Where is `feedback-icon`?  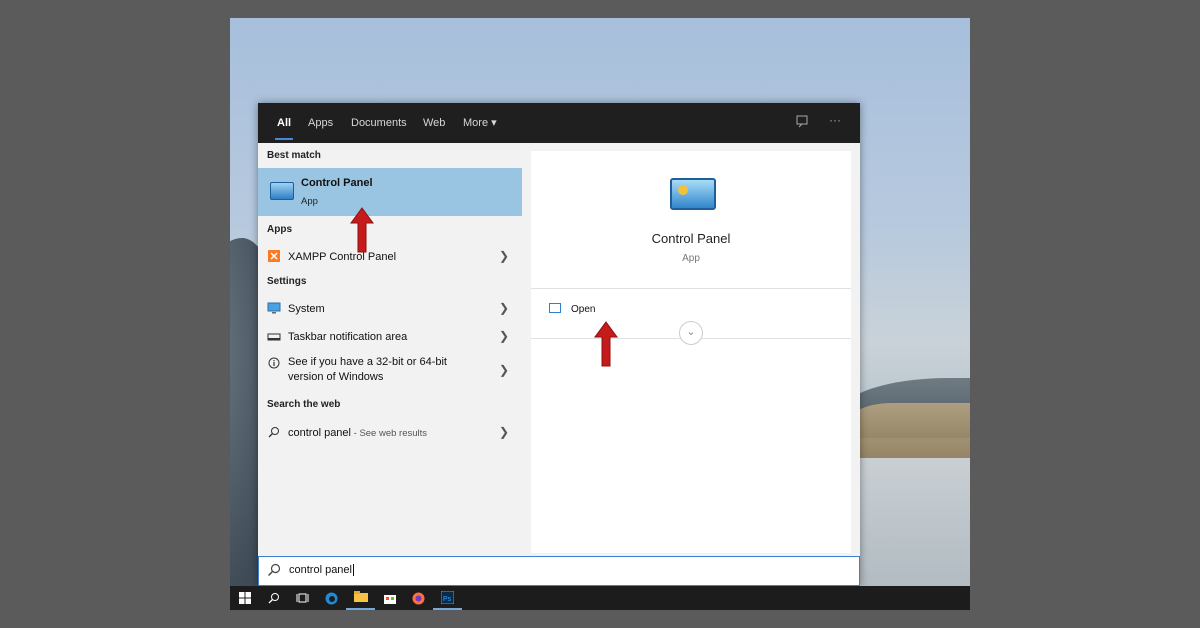 feedback-icon is located at coordinates (803, 123).